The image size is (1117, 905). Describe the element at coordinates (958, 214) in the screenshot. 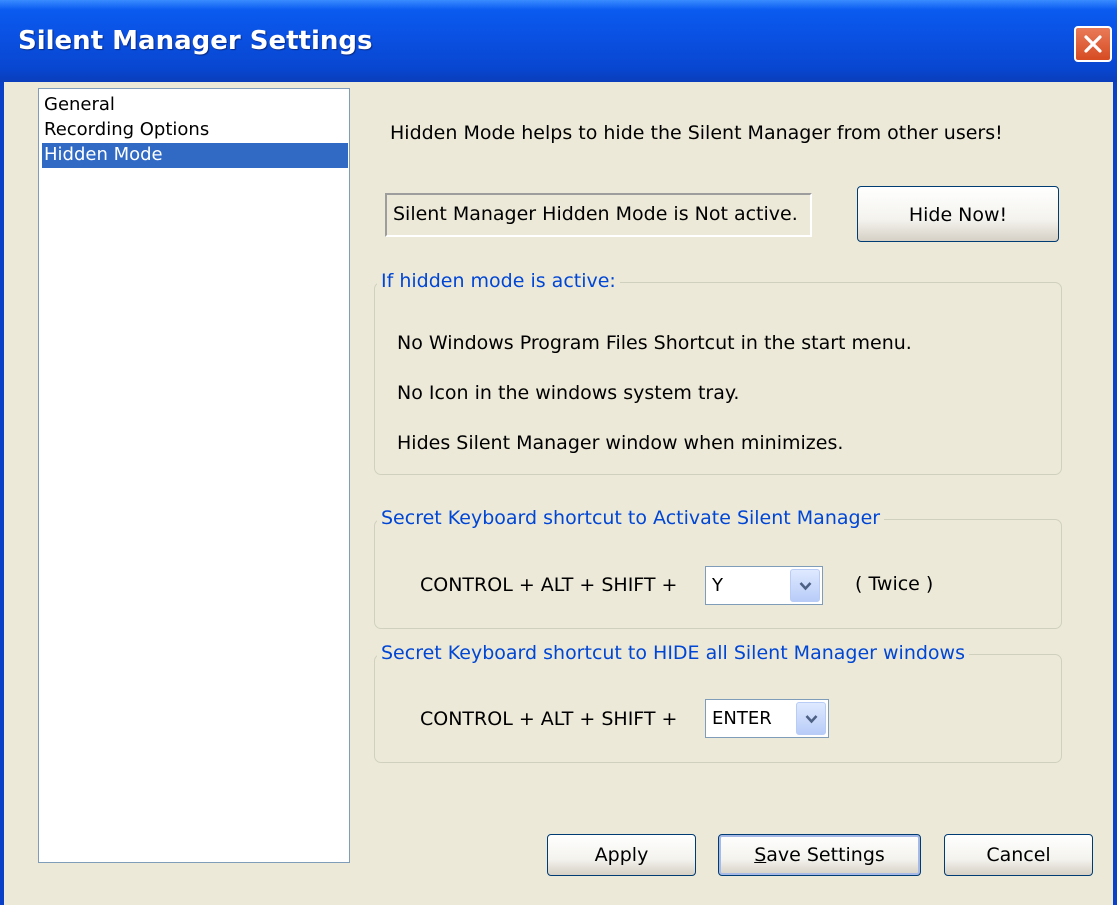

I see `hide-now-button: Hide Now!` at that location.